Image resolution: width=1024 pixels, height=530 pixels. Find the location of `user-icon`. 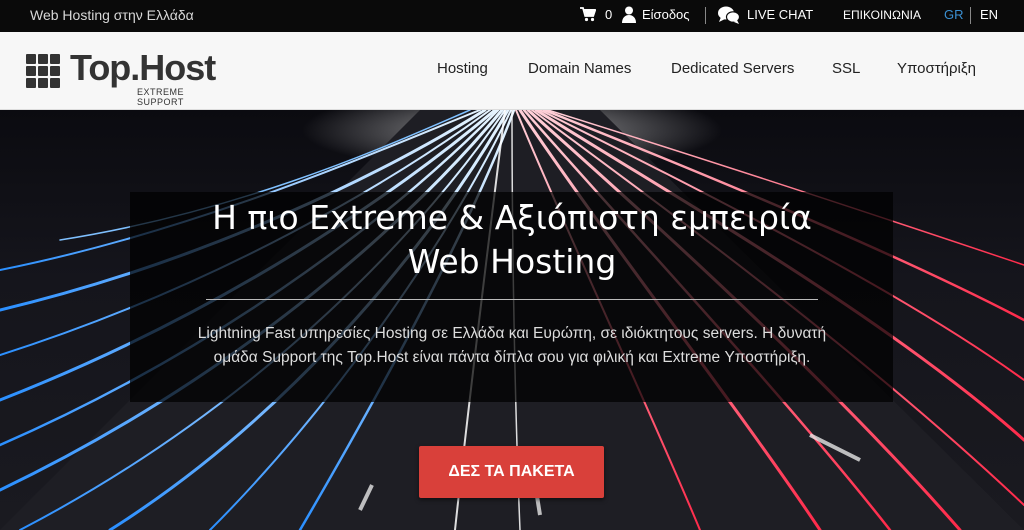

user-icon is located at coordinates (629, 16).